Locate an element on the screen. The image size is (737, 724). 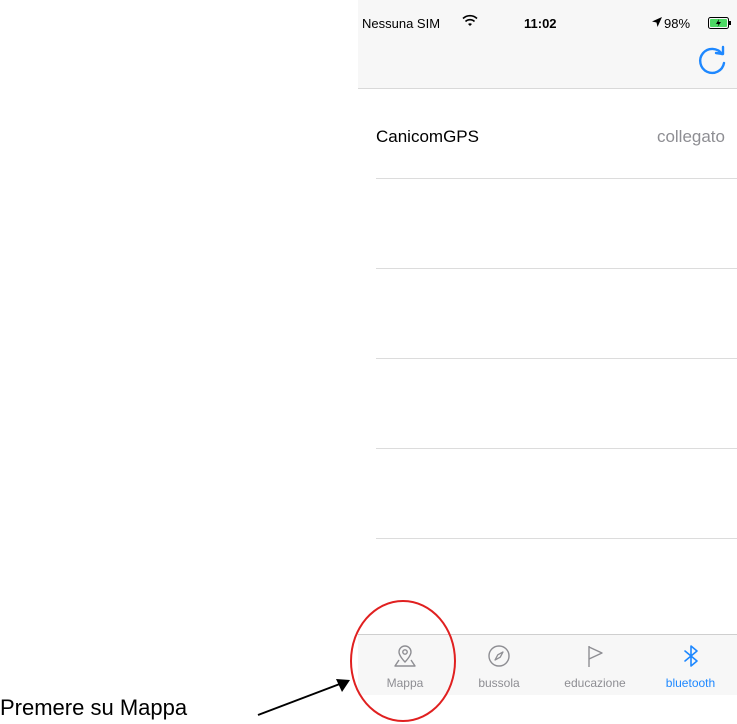
tab-bussola: bussola is located at coordinates (499, 665).